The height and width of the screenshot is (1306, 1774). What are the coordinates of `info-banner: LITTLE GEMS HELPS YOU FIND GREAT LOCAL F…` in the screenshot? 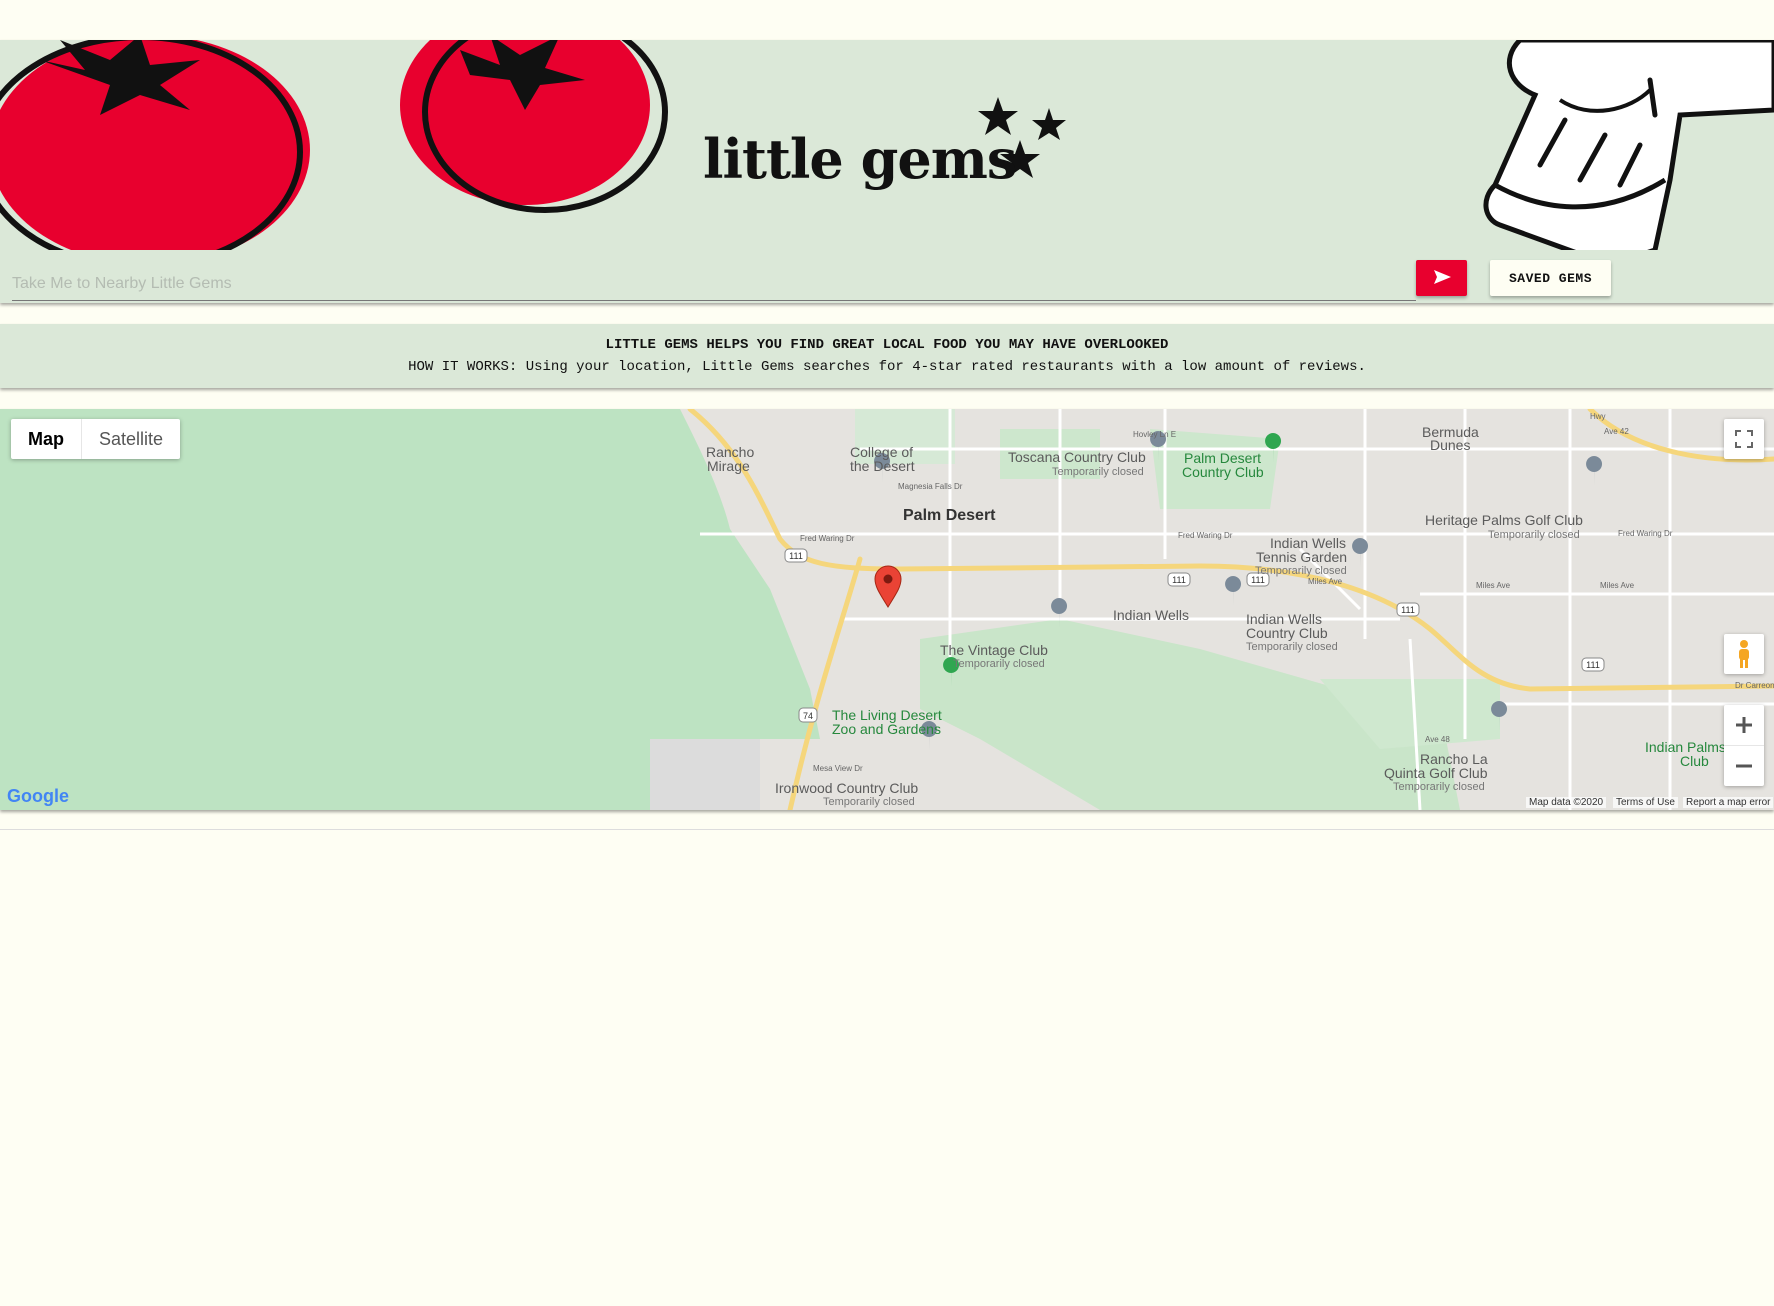 It's located at (887, 356).